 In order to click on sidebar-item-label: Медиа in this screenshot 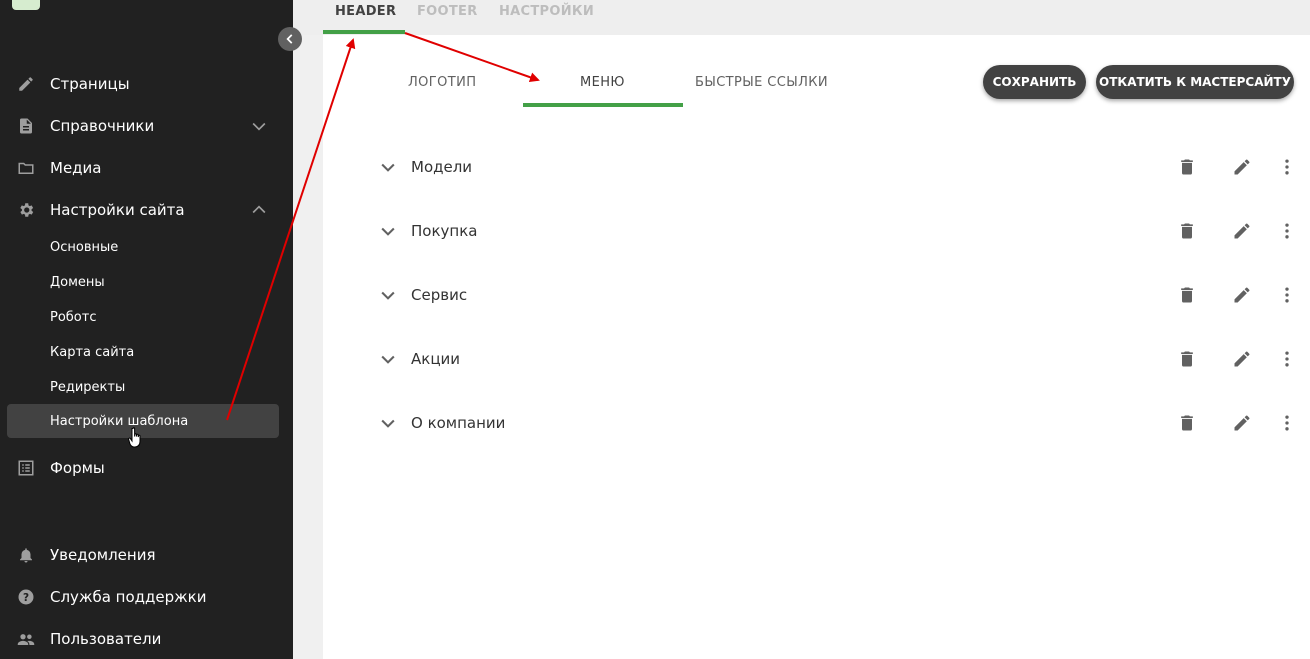, I will do `click(76, 168)`.